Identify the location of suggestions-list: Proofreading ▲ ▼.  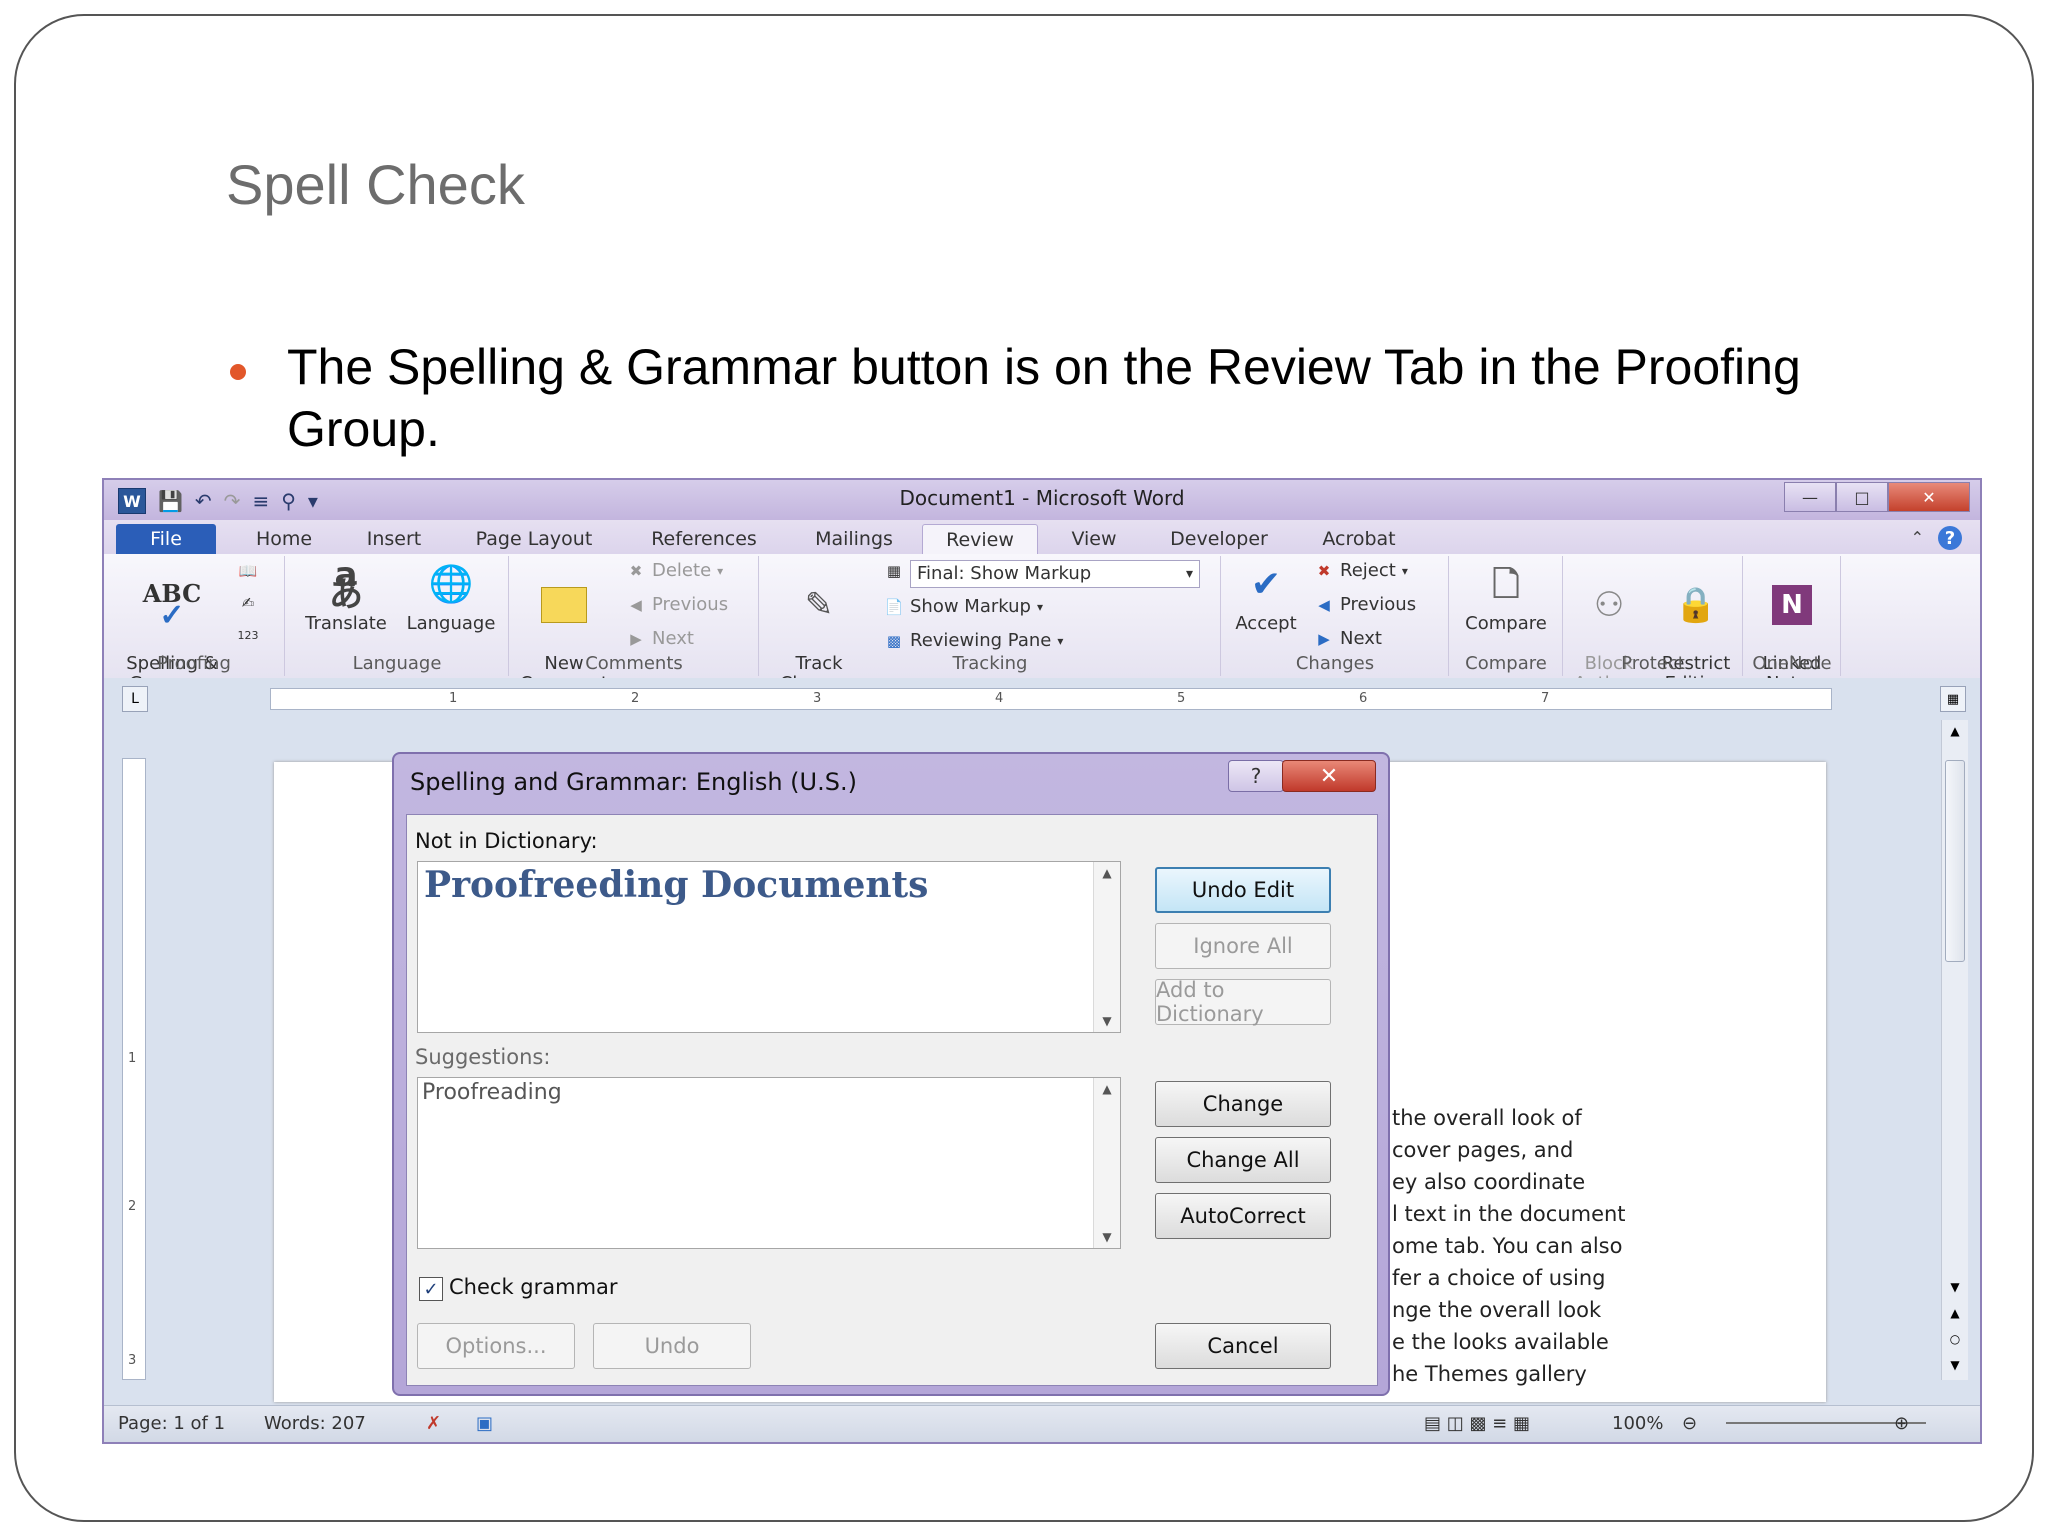
(769, 1163).